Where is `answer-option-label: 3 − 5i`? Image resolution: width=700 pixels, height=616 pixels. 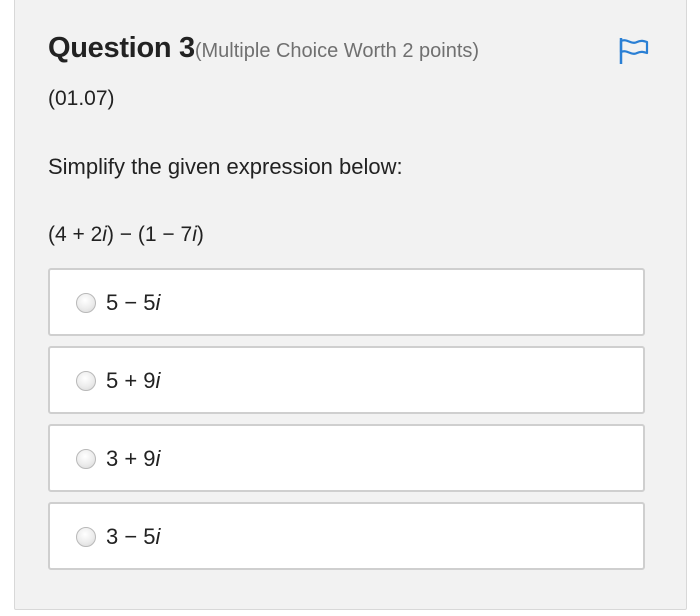
answer-option-label: 3 − 5i is located at coordinates (133, 536).